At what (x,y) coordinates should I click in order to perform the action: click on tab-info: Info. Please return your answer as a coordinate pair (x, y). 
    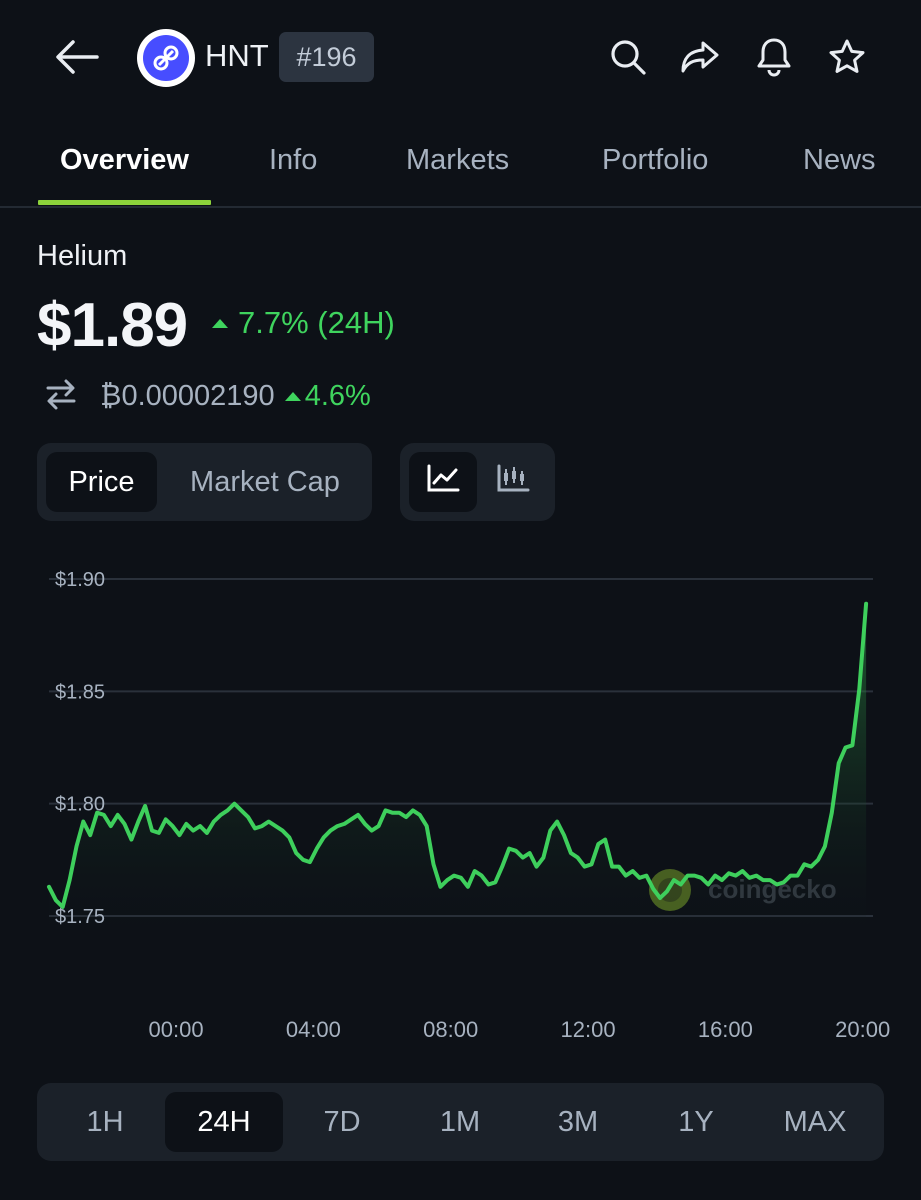
    Looking at the image, I should click on (293, 160).